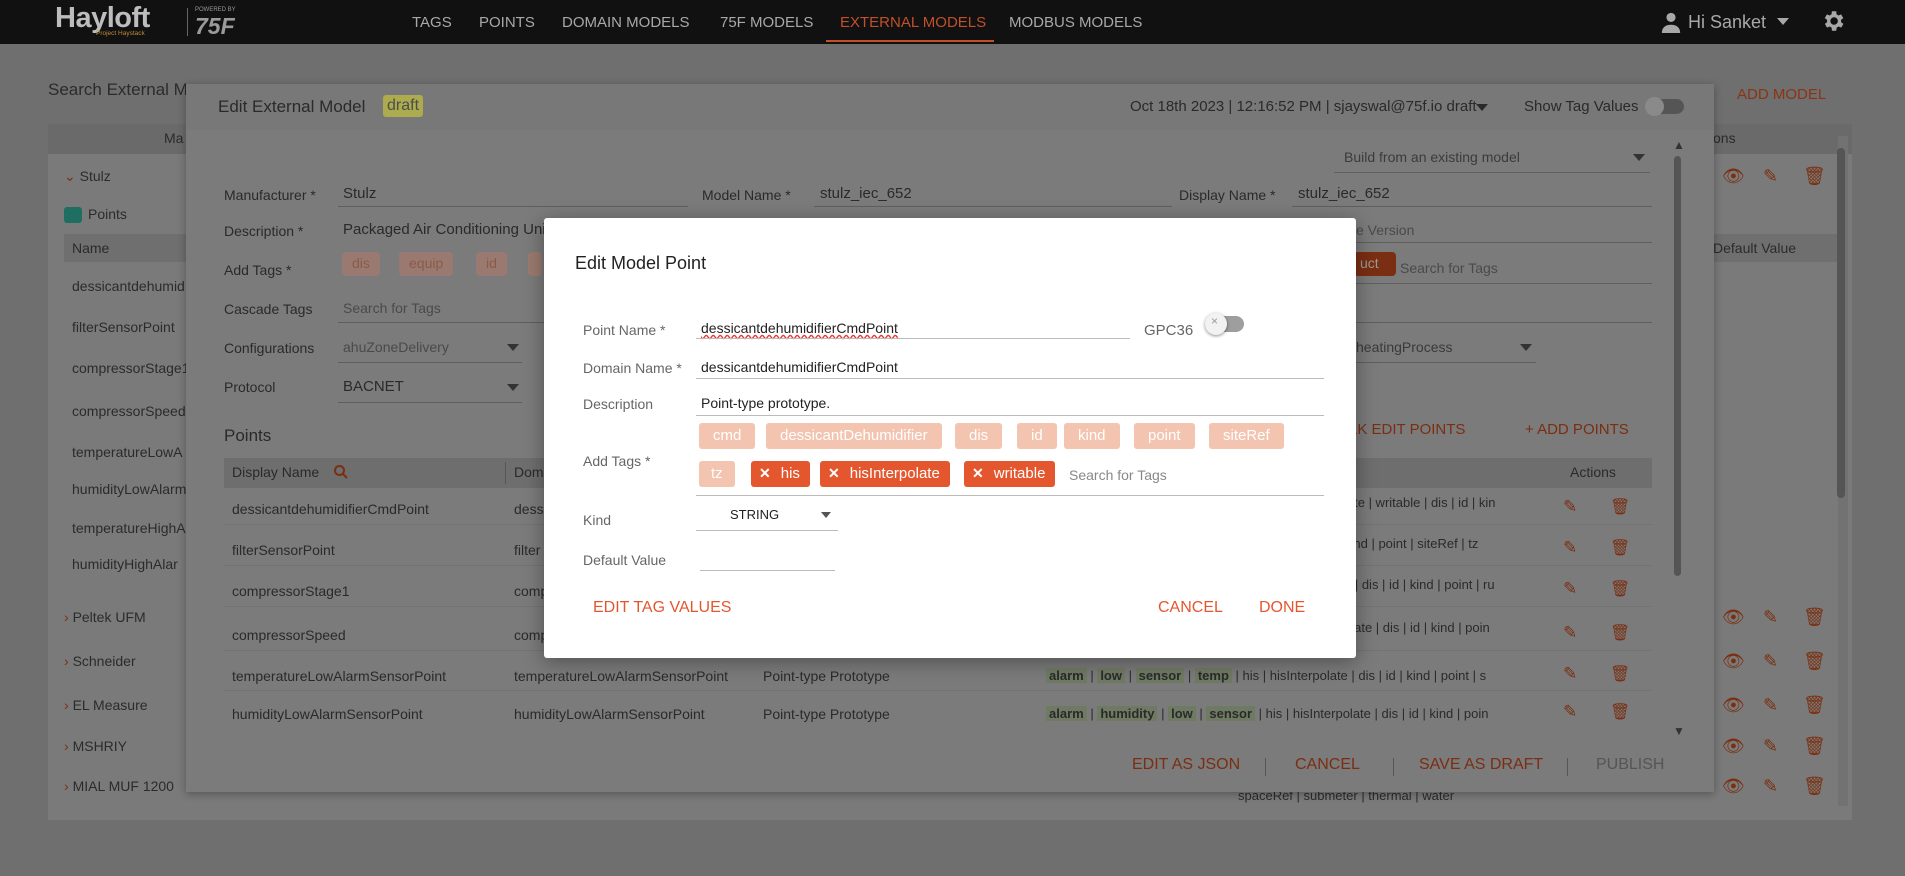  What do you see at coordinates (1482, 107) in the screenshot?
I see `revision-chevron-down-icon` at bounding box center [1482, 107].